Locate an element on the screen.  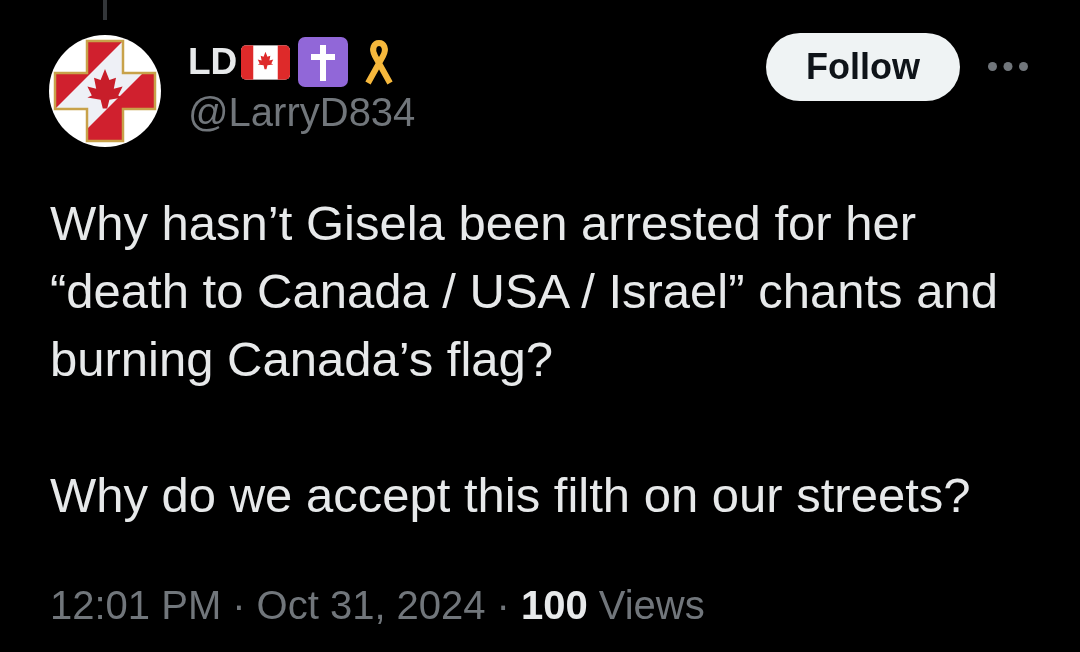
more-button is located at coordinates (1008, 66).